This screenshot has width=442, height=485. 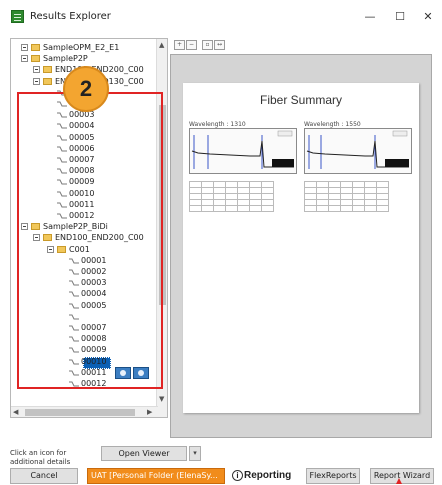 I want to click on fit-page-icon: ▫, so click(x=207, y=45).